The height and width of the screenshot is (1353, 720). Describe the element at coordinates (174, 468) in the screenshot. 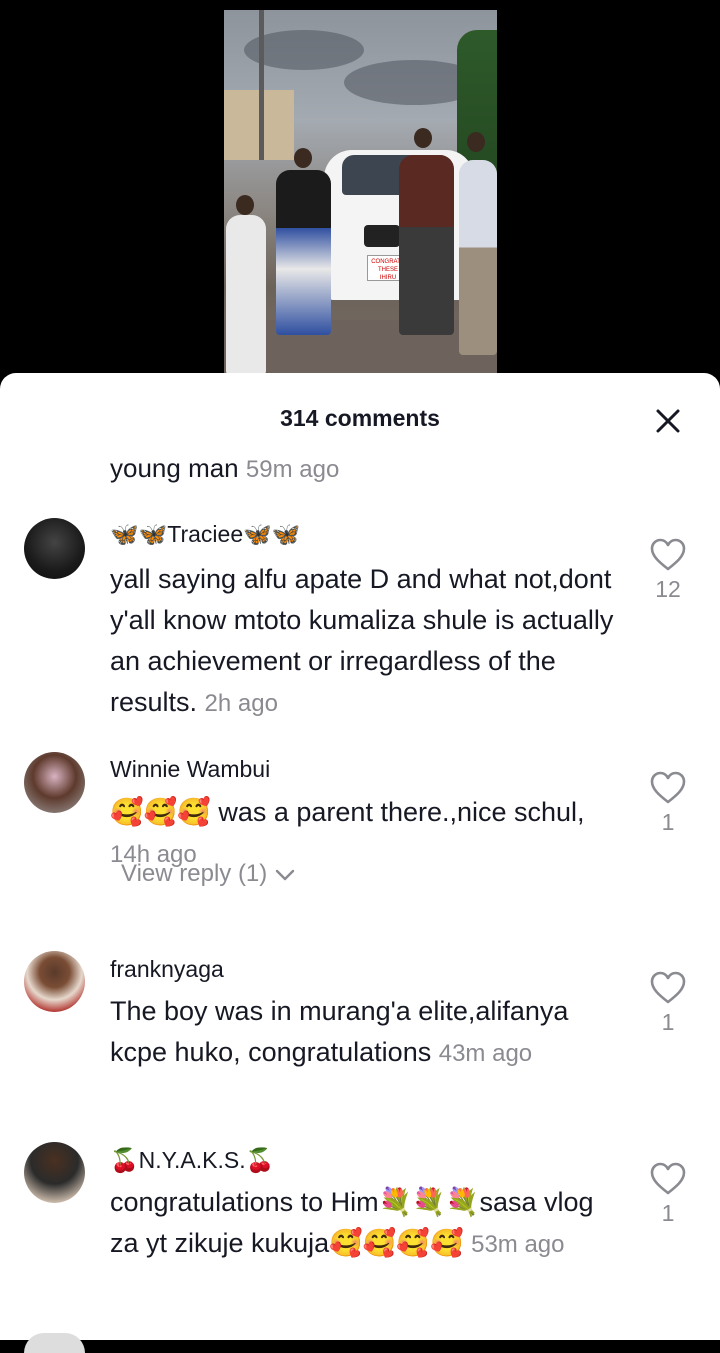

I see `comment-text: young man` at that location.